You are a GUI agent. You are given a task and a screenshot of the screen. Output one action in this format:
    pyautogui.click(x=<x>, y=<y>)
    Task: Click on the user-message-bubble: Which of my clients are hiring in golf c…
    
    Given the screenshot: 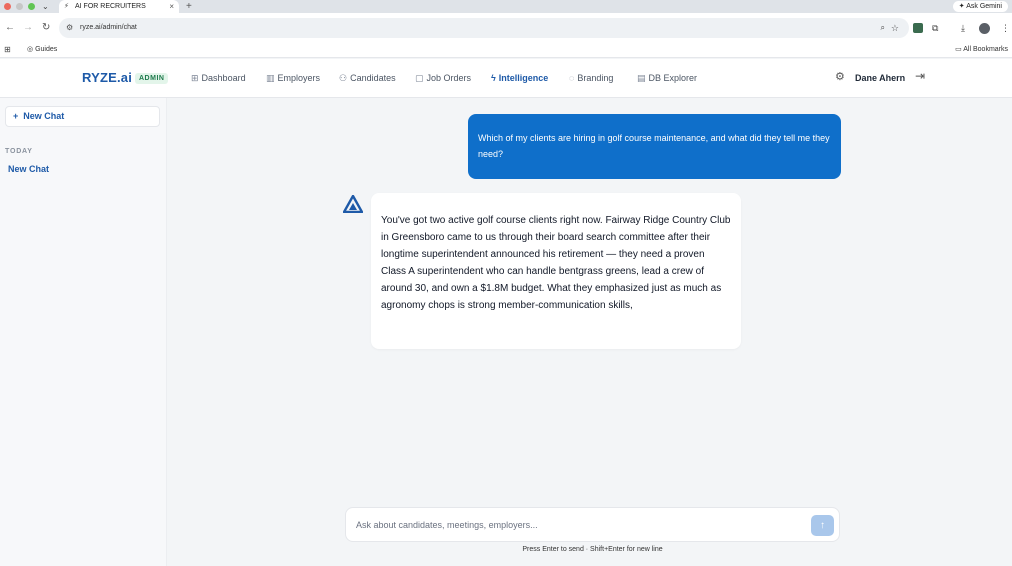 What is the action you would take?
    pyautogui.click(x=654, y=146)
    